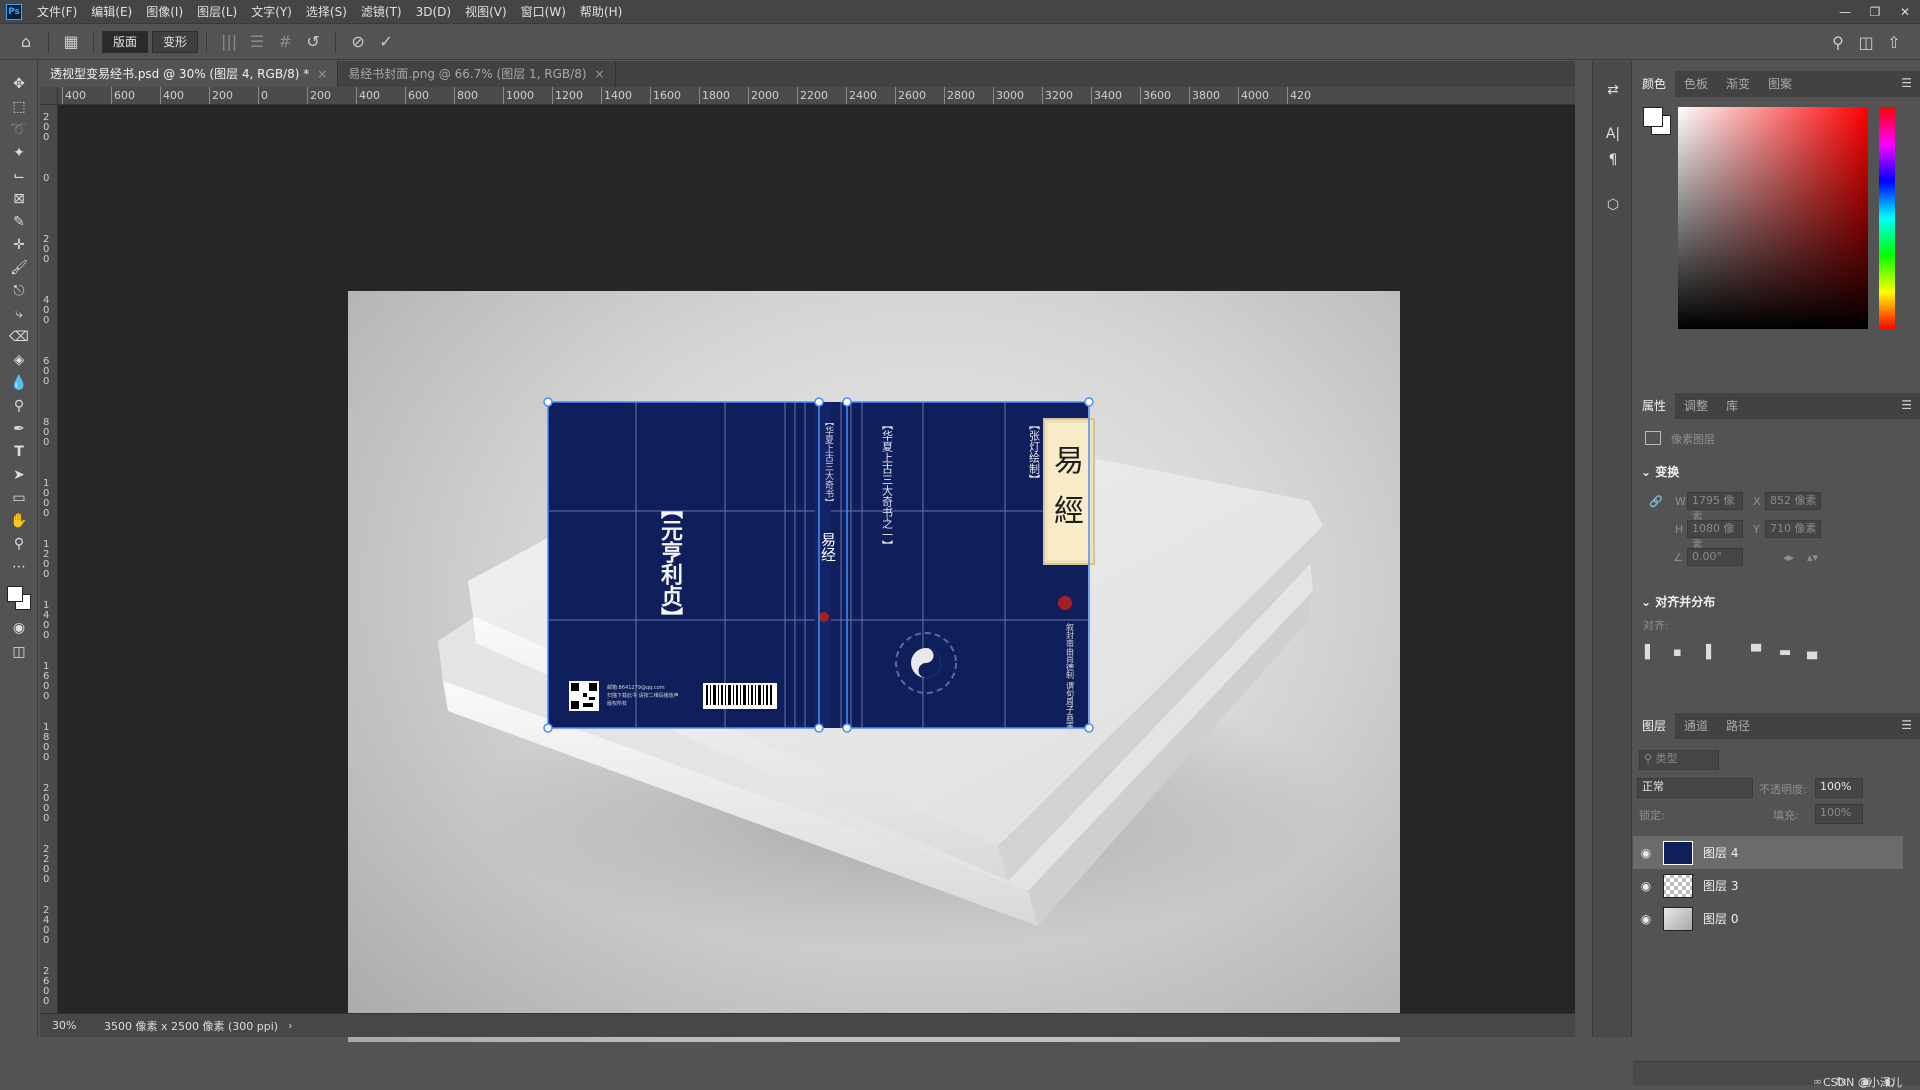 The width and height of the screenshot is (1920, 1090). Describe the element at coordinates (75, 1025) in the screenshot. I see `zoom-level: 30%` at that location.